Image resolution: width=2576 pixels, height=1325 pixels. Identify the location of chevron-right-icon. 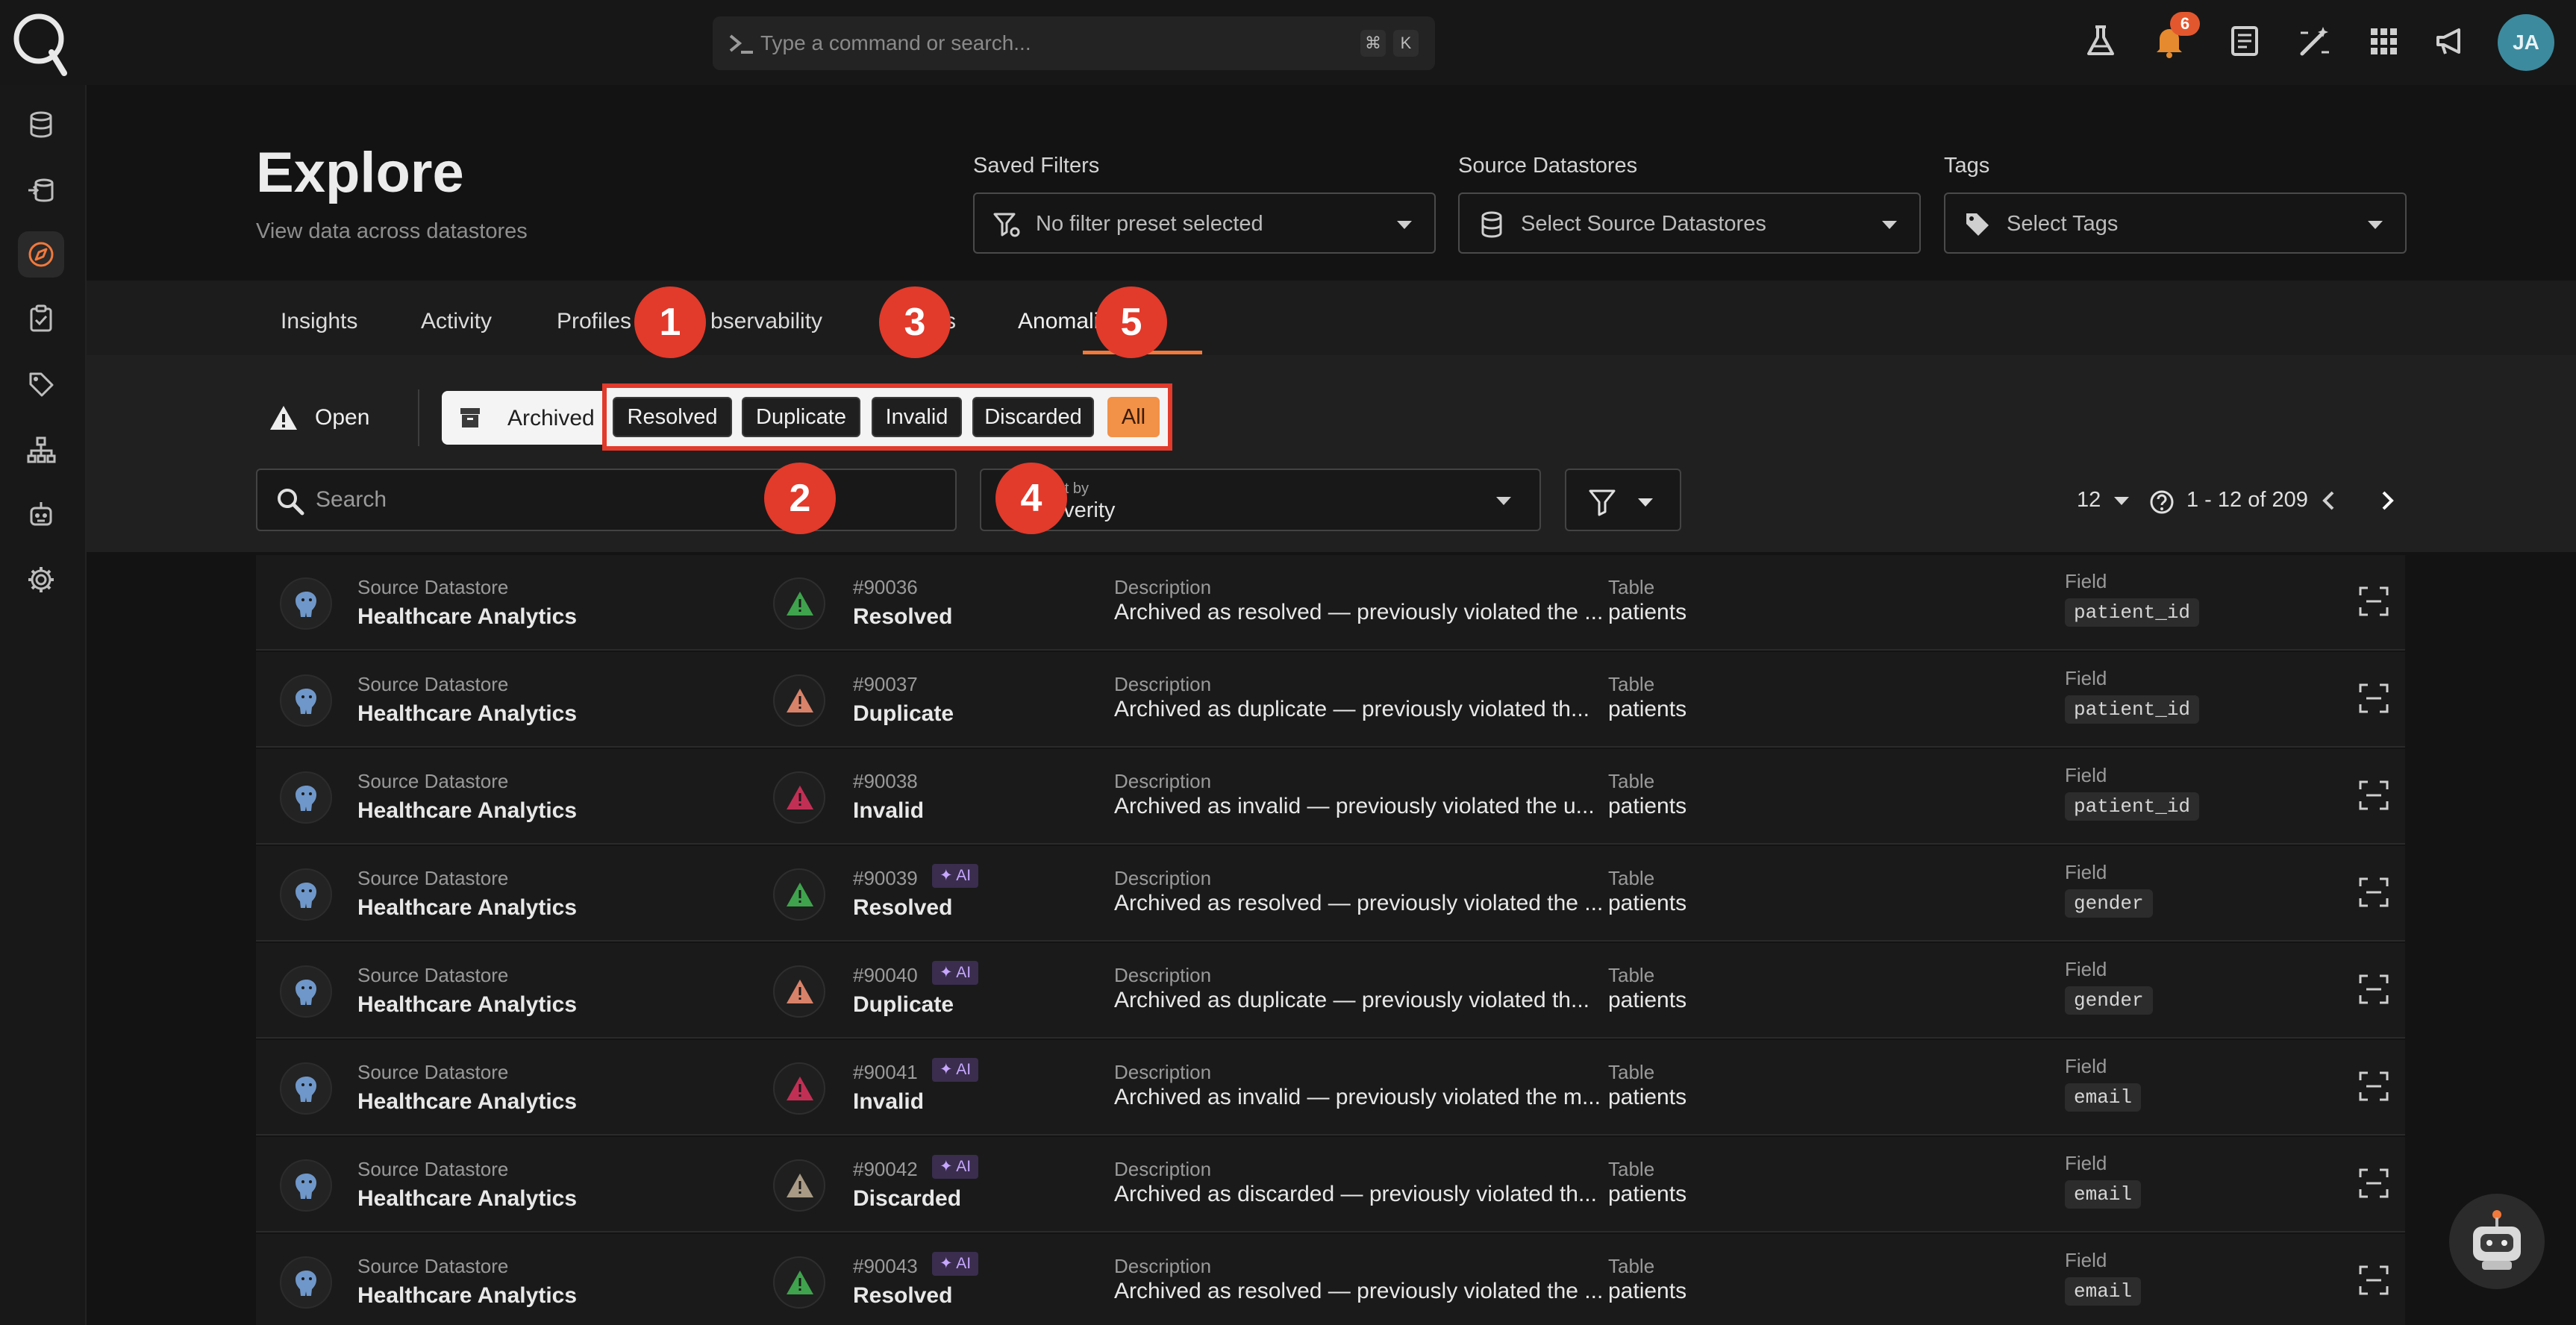
(2387, 500).